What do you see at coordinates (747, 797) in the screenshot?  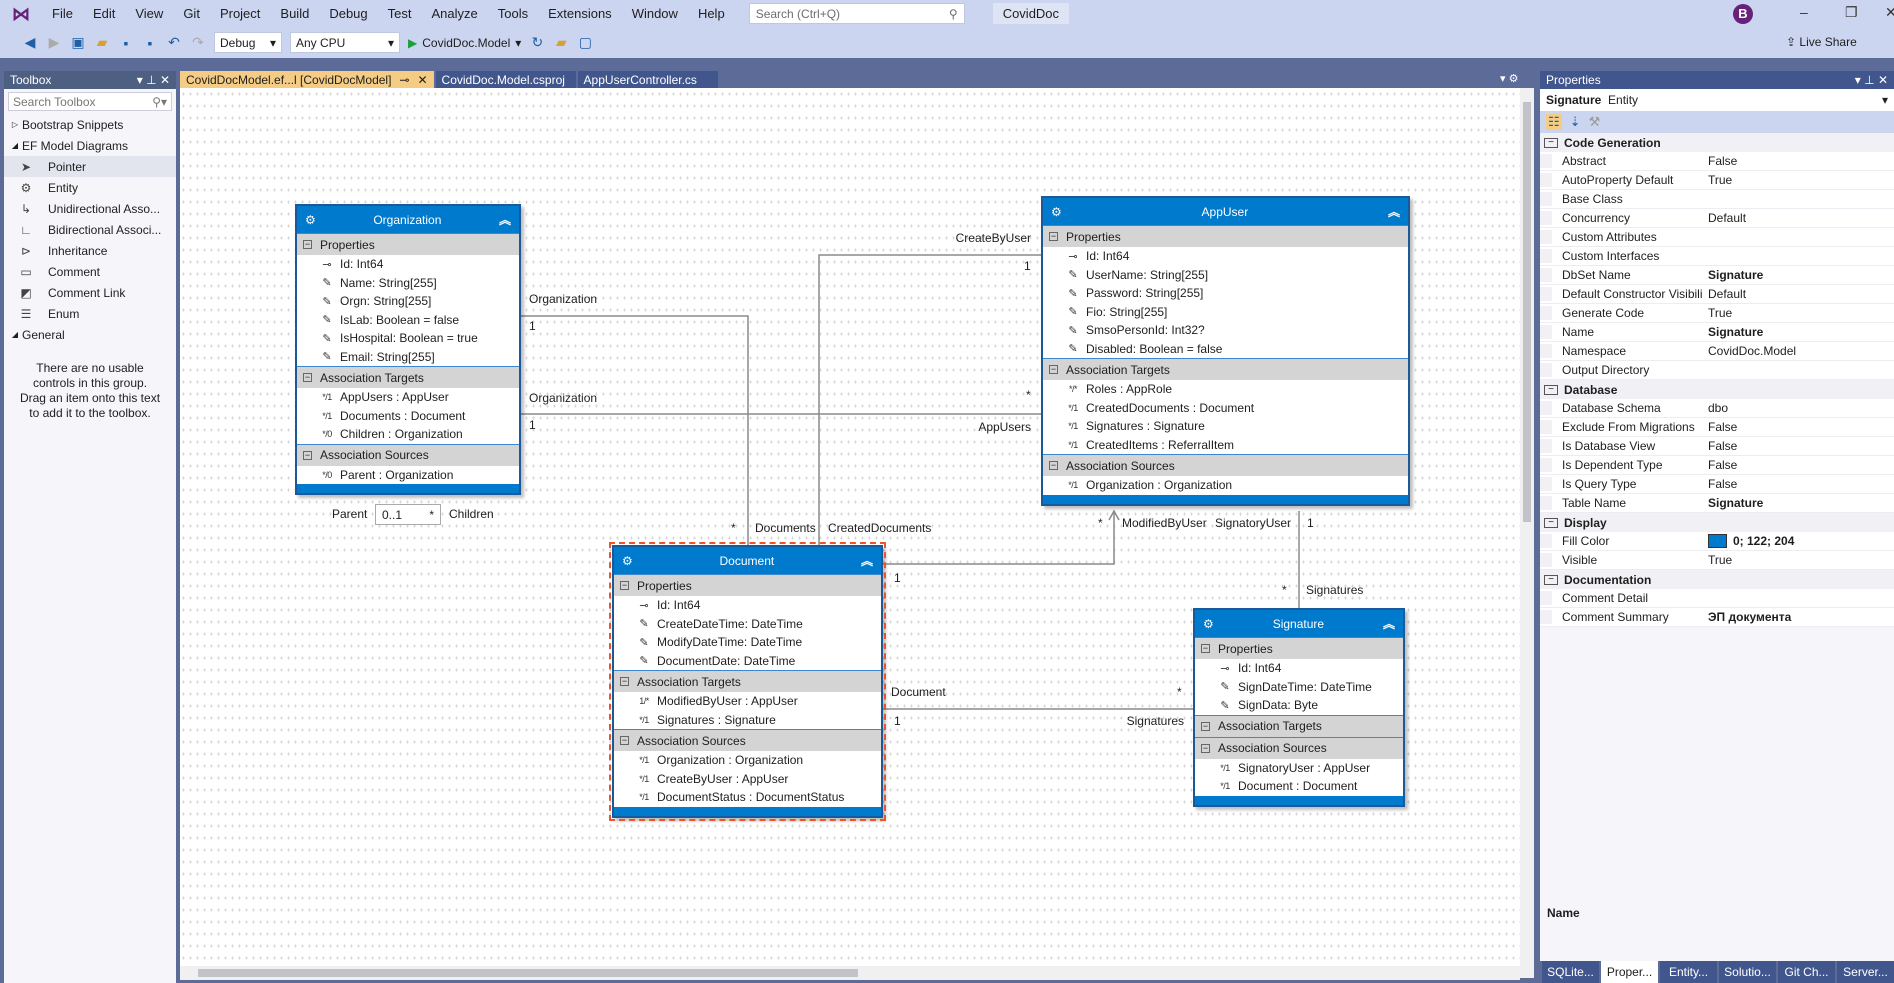 I see `entity-member: */1 DocumentStatus : DocumentStatus` at bounding box center [747, 797].